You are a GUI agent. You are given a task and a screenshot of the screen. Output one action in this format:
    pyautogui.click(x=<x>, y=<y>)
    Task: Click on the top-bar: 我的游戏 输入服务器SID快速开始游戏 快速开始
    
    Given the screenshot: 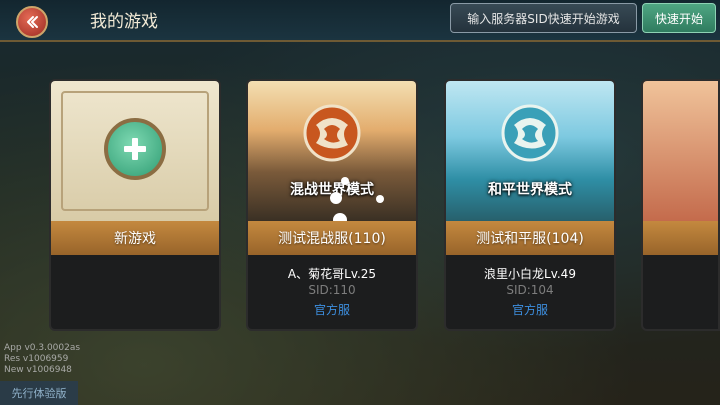 What is the action you would take?
    pyautogui.click(x=360, y=21)
    